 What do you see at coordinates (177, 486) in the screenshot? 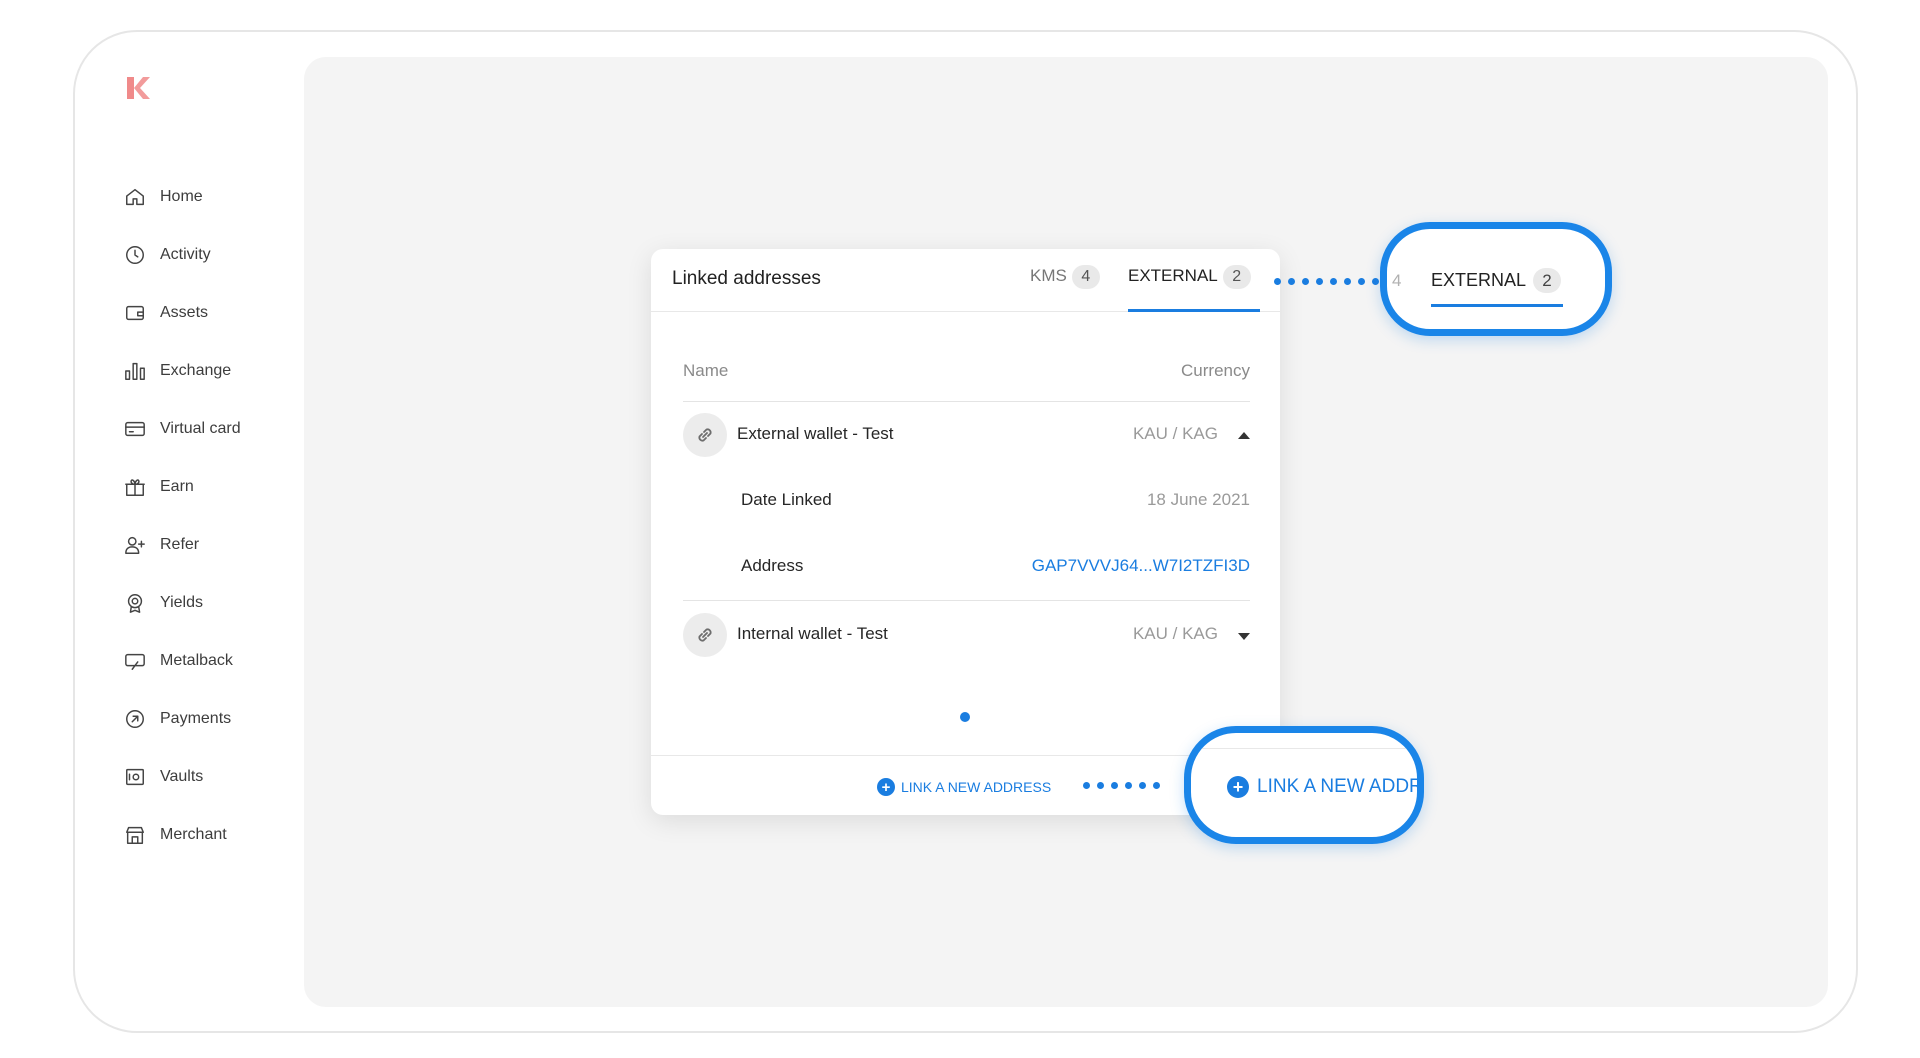
I see `sidebar-item-label: Earn` at bounding box center [177, 486].